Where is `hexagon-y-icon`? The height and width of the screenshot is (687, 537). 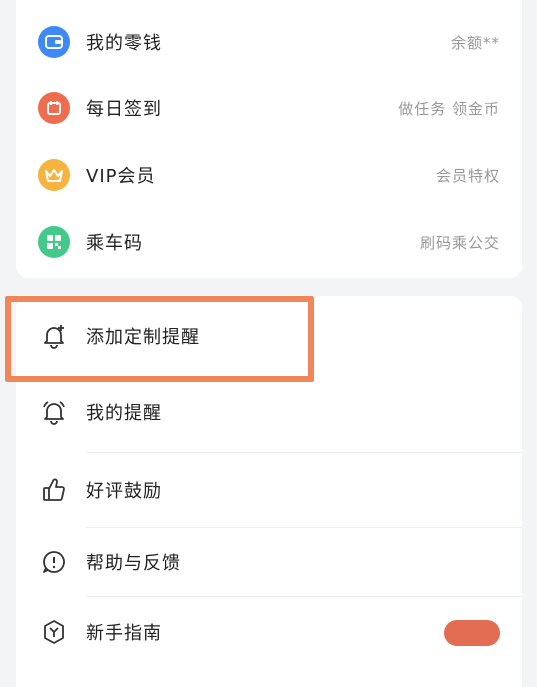 hexagon-y-icon is located at coordinates (54, 632).